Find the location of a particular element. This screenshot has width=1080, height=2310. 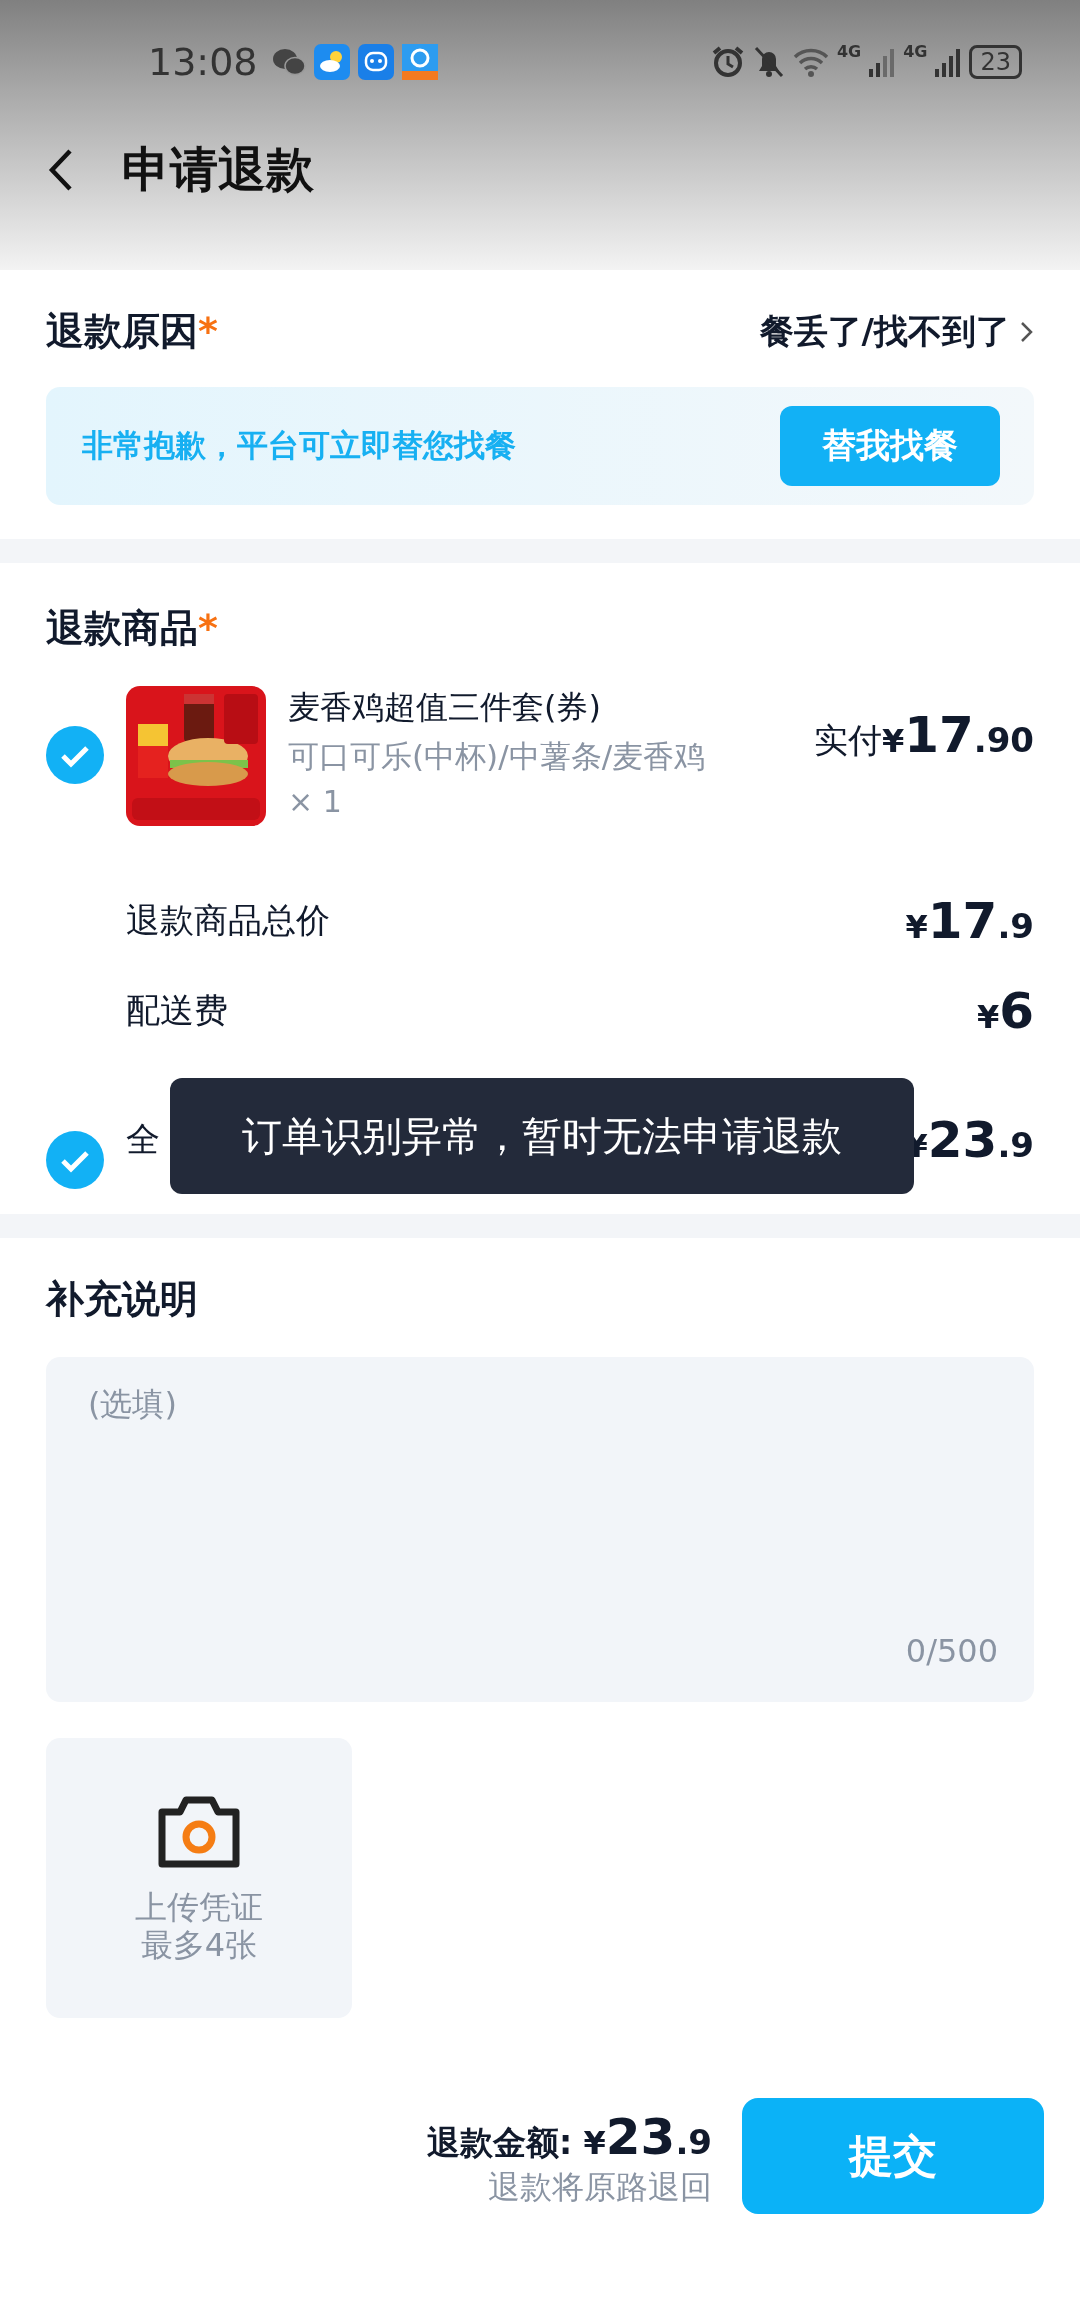

alarm-icon is located at coordinates (727, 62).